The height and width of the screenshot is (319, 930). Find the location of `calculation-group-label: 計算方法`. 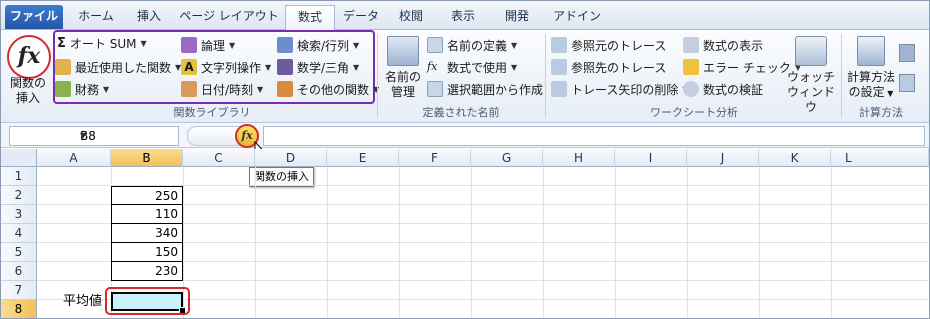

calculation-group-label: 計算方法 is located at coordinates (881, 112).